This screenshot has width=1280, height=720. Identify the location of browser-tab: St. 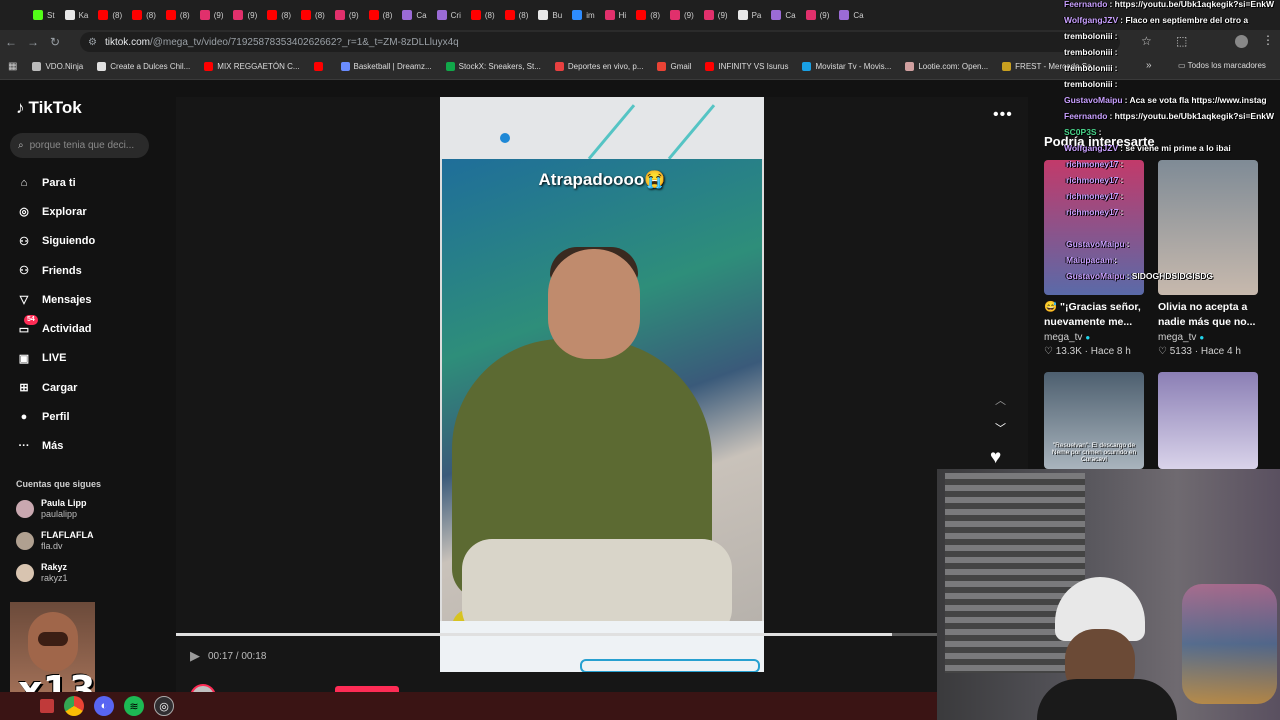
(44, 15).